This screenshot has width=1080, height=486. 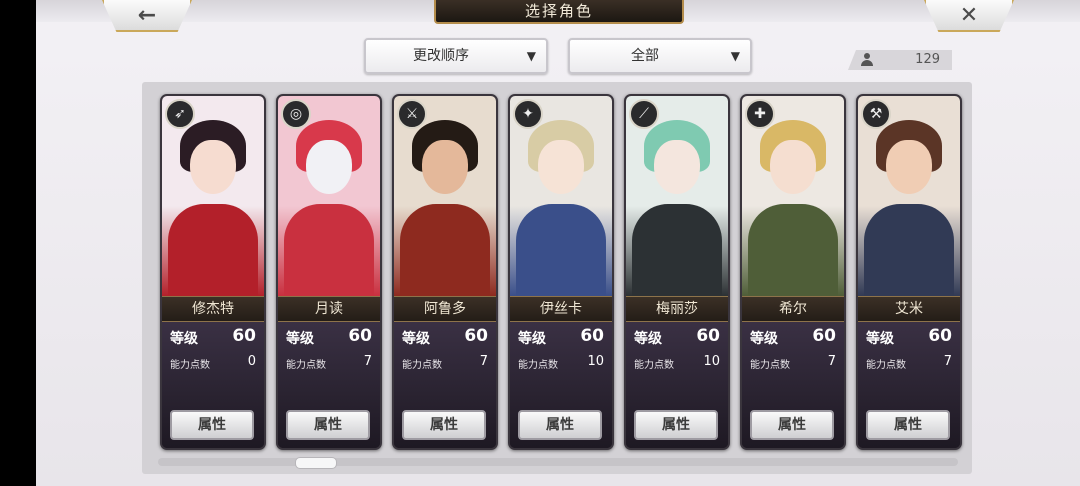 I want to click on blade-icon: ✦, so click(x=528, y=114).